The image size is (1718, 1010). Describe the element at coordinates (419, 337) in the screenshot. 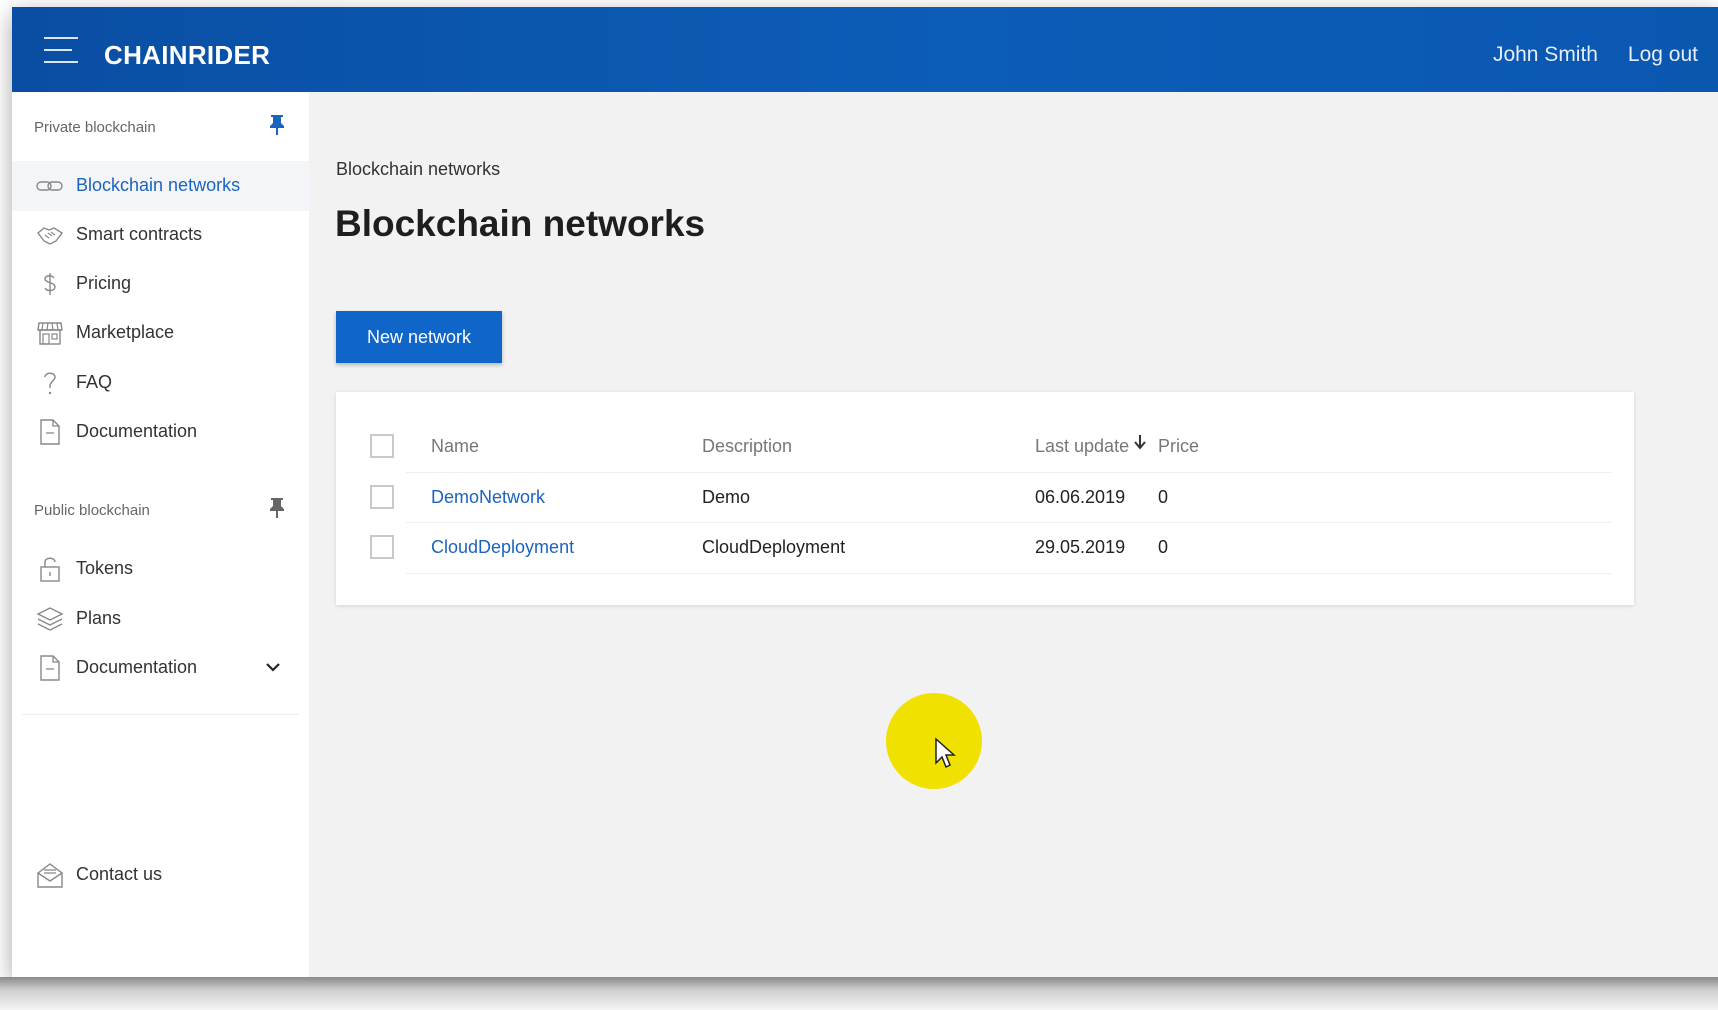

I see `new-network-button: New network` at that location.